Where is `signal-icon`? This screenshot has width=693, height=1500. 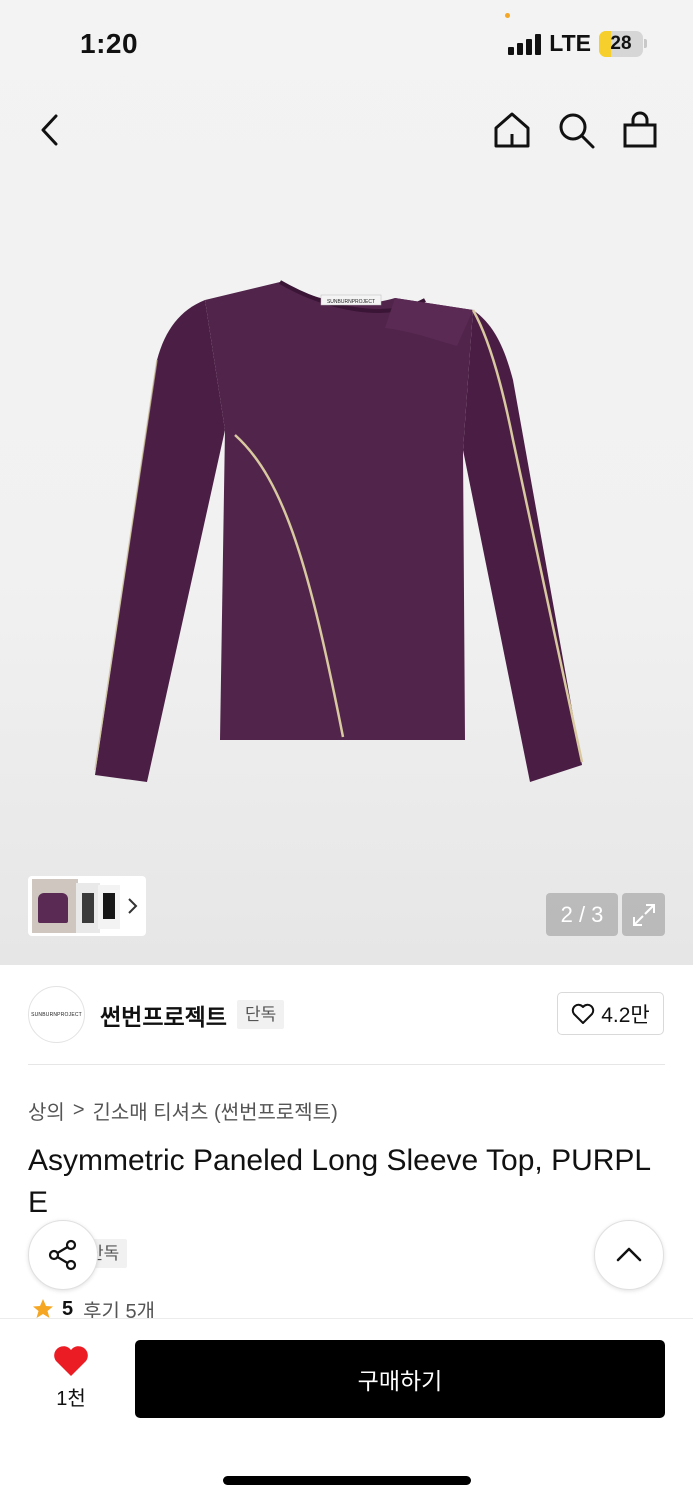
signal-icon is located at coordinates (525, 44).